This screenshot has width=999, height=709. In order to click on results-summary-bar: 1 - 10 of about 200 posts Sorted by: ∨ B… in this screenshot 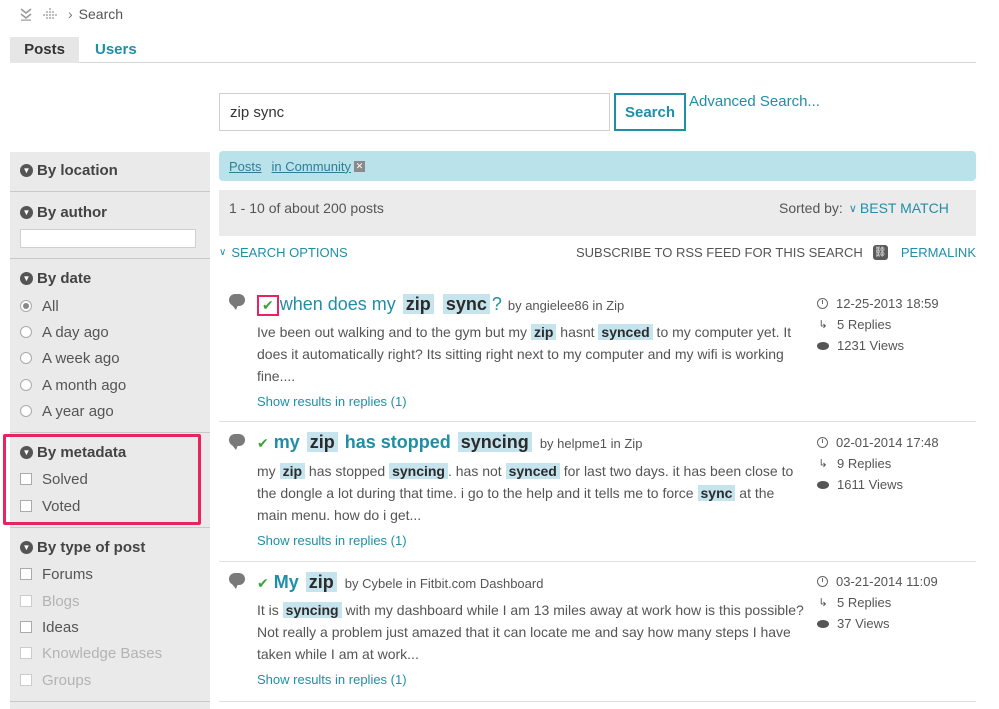, I will do `click(597, 213)`.